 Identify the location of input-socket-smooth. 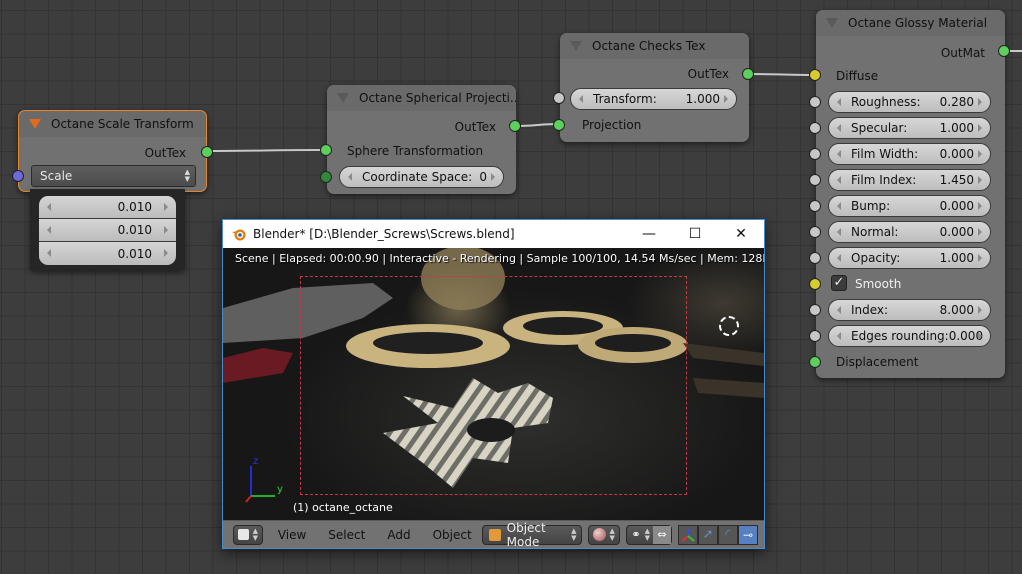
(815, 284).